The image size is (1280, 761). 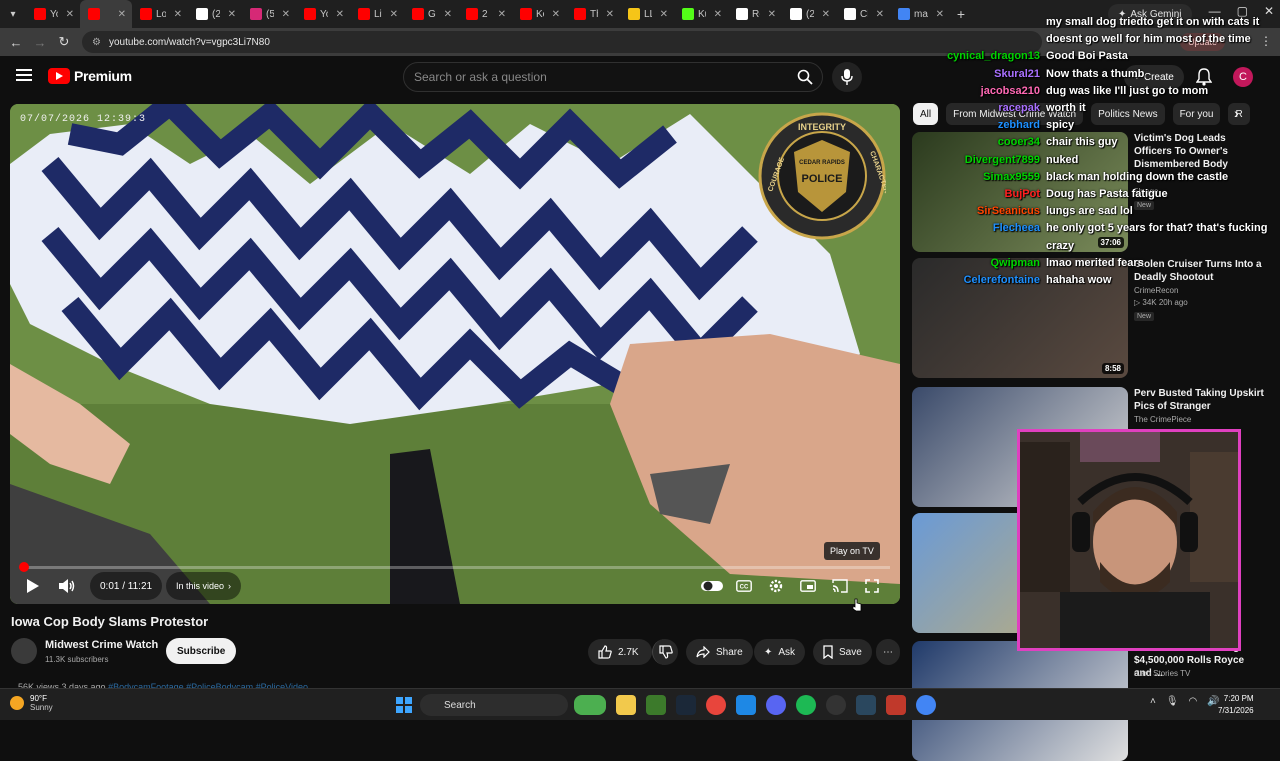 I want to click on voice-search-button, so click(x=847, y=77).